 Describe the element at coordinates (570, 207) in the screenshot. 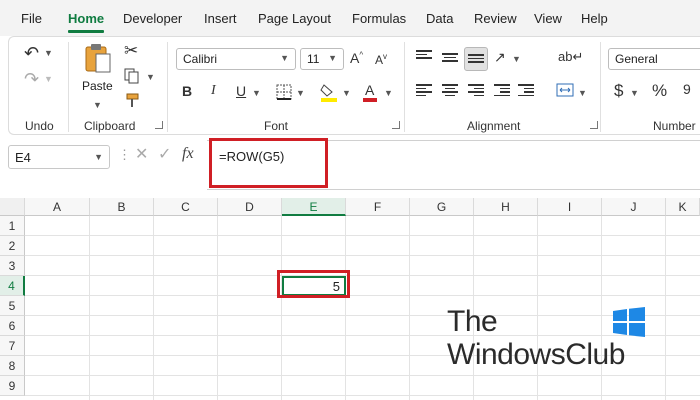

I see `column-header-i: I` at that location.